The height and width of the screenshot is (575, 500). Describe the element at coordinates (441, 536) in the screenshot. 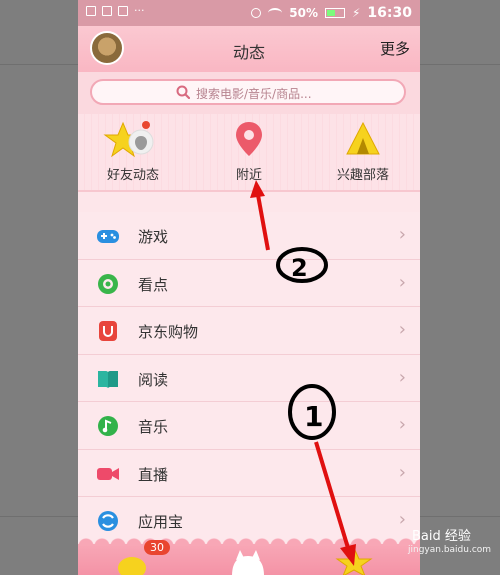

I see `watermark: Baid 经验` at that location.